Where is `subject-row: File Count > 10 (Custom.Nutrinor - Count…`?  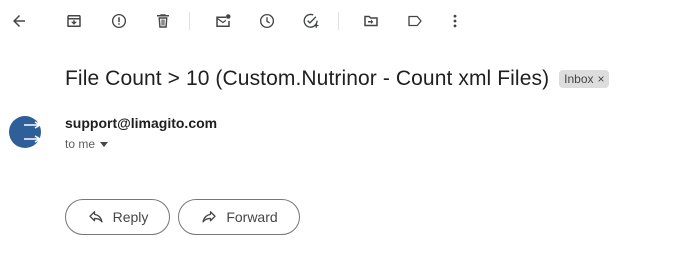 subject-row: File Count > 10 (Custom.Nutrinor - Count… is located at coordinates (337, 79).